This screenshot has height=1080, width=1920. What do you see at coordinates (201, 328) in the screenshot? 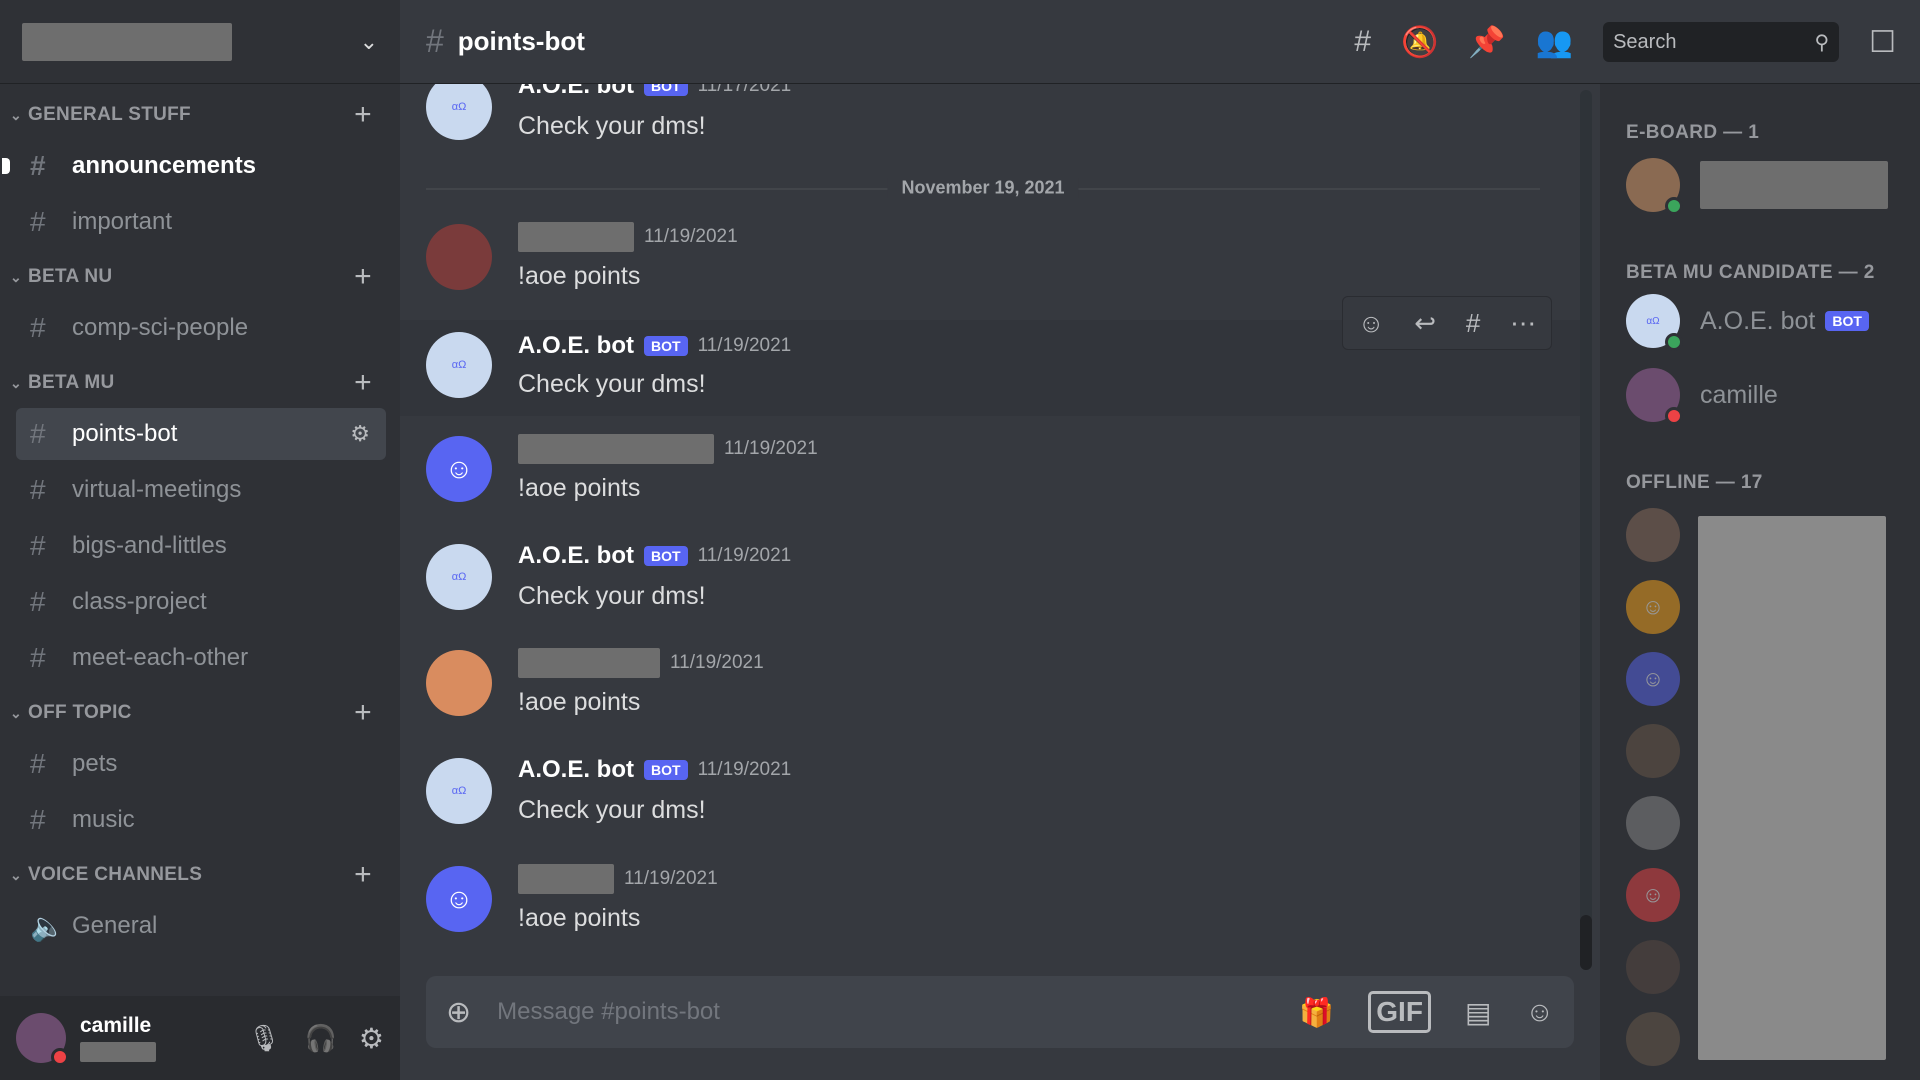
I see `channel-comp-sci-people: # comp-sci-people` at bounding box center [201, 328].